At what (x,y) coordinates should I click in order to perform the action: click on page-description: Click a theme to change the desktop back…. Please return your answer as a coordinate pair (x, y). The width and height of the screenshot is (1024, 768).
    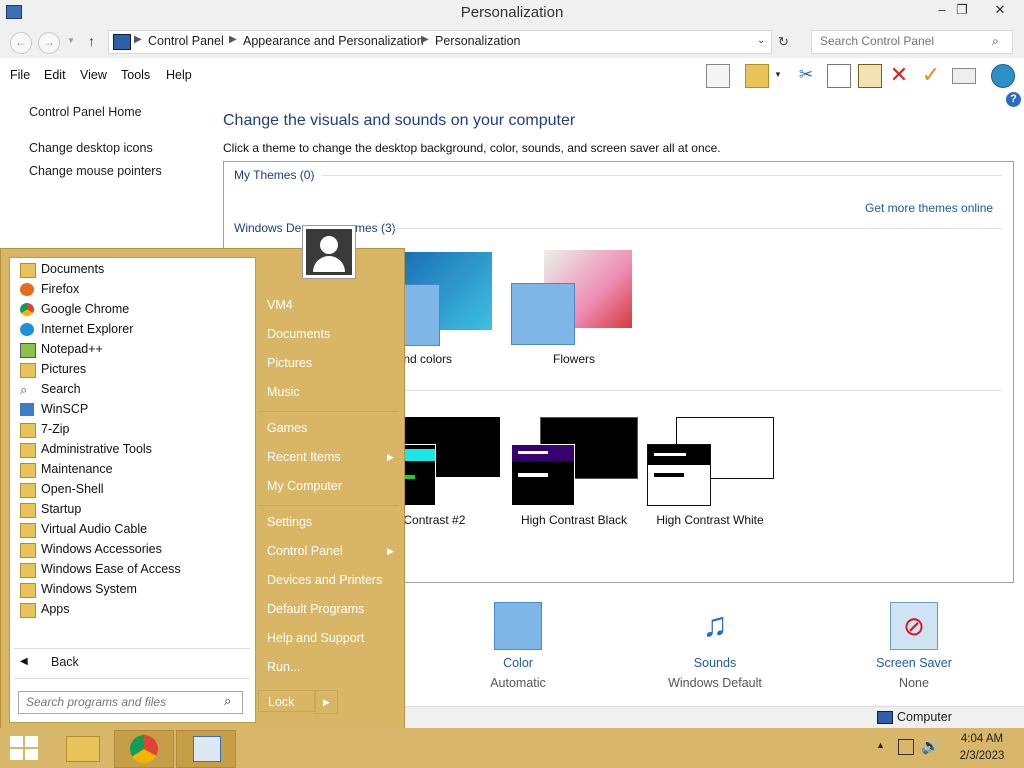
    Looking at the image, I should click on (472, 148).